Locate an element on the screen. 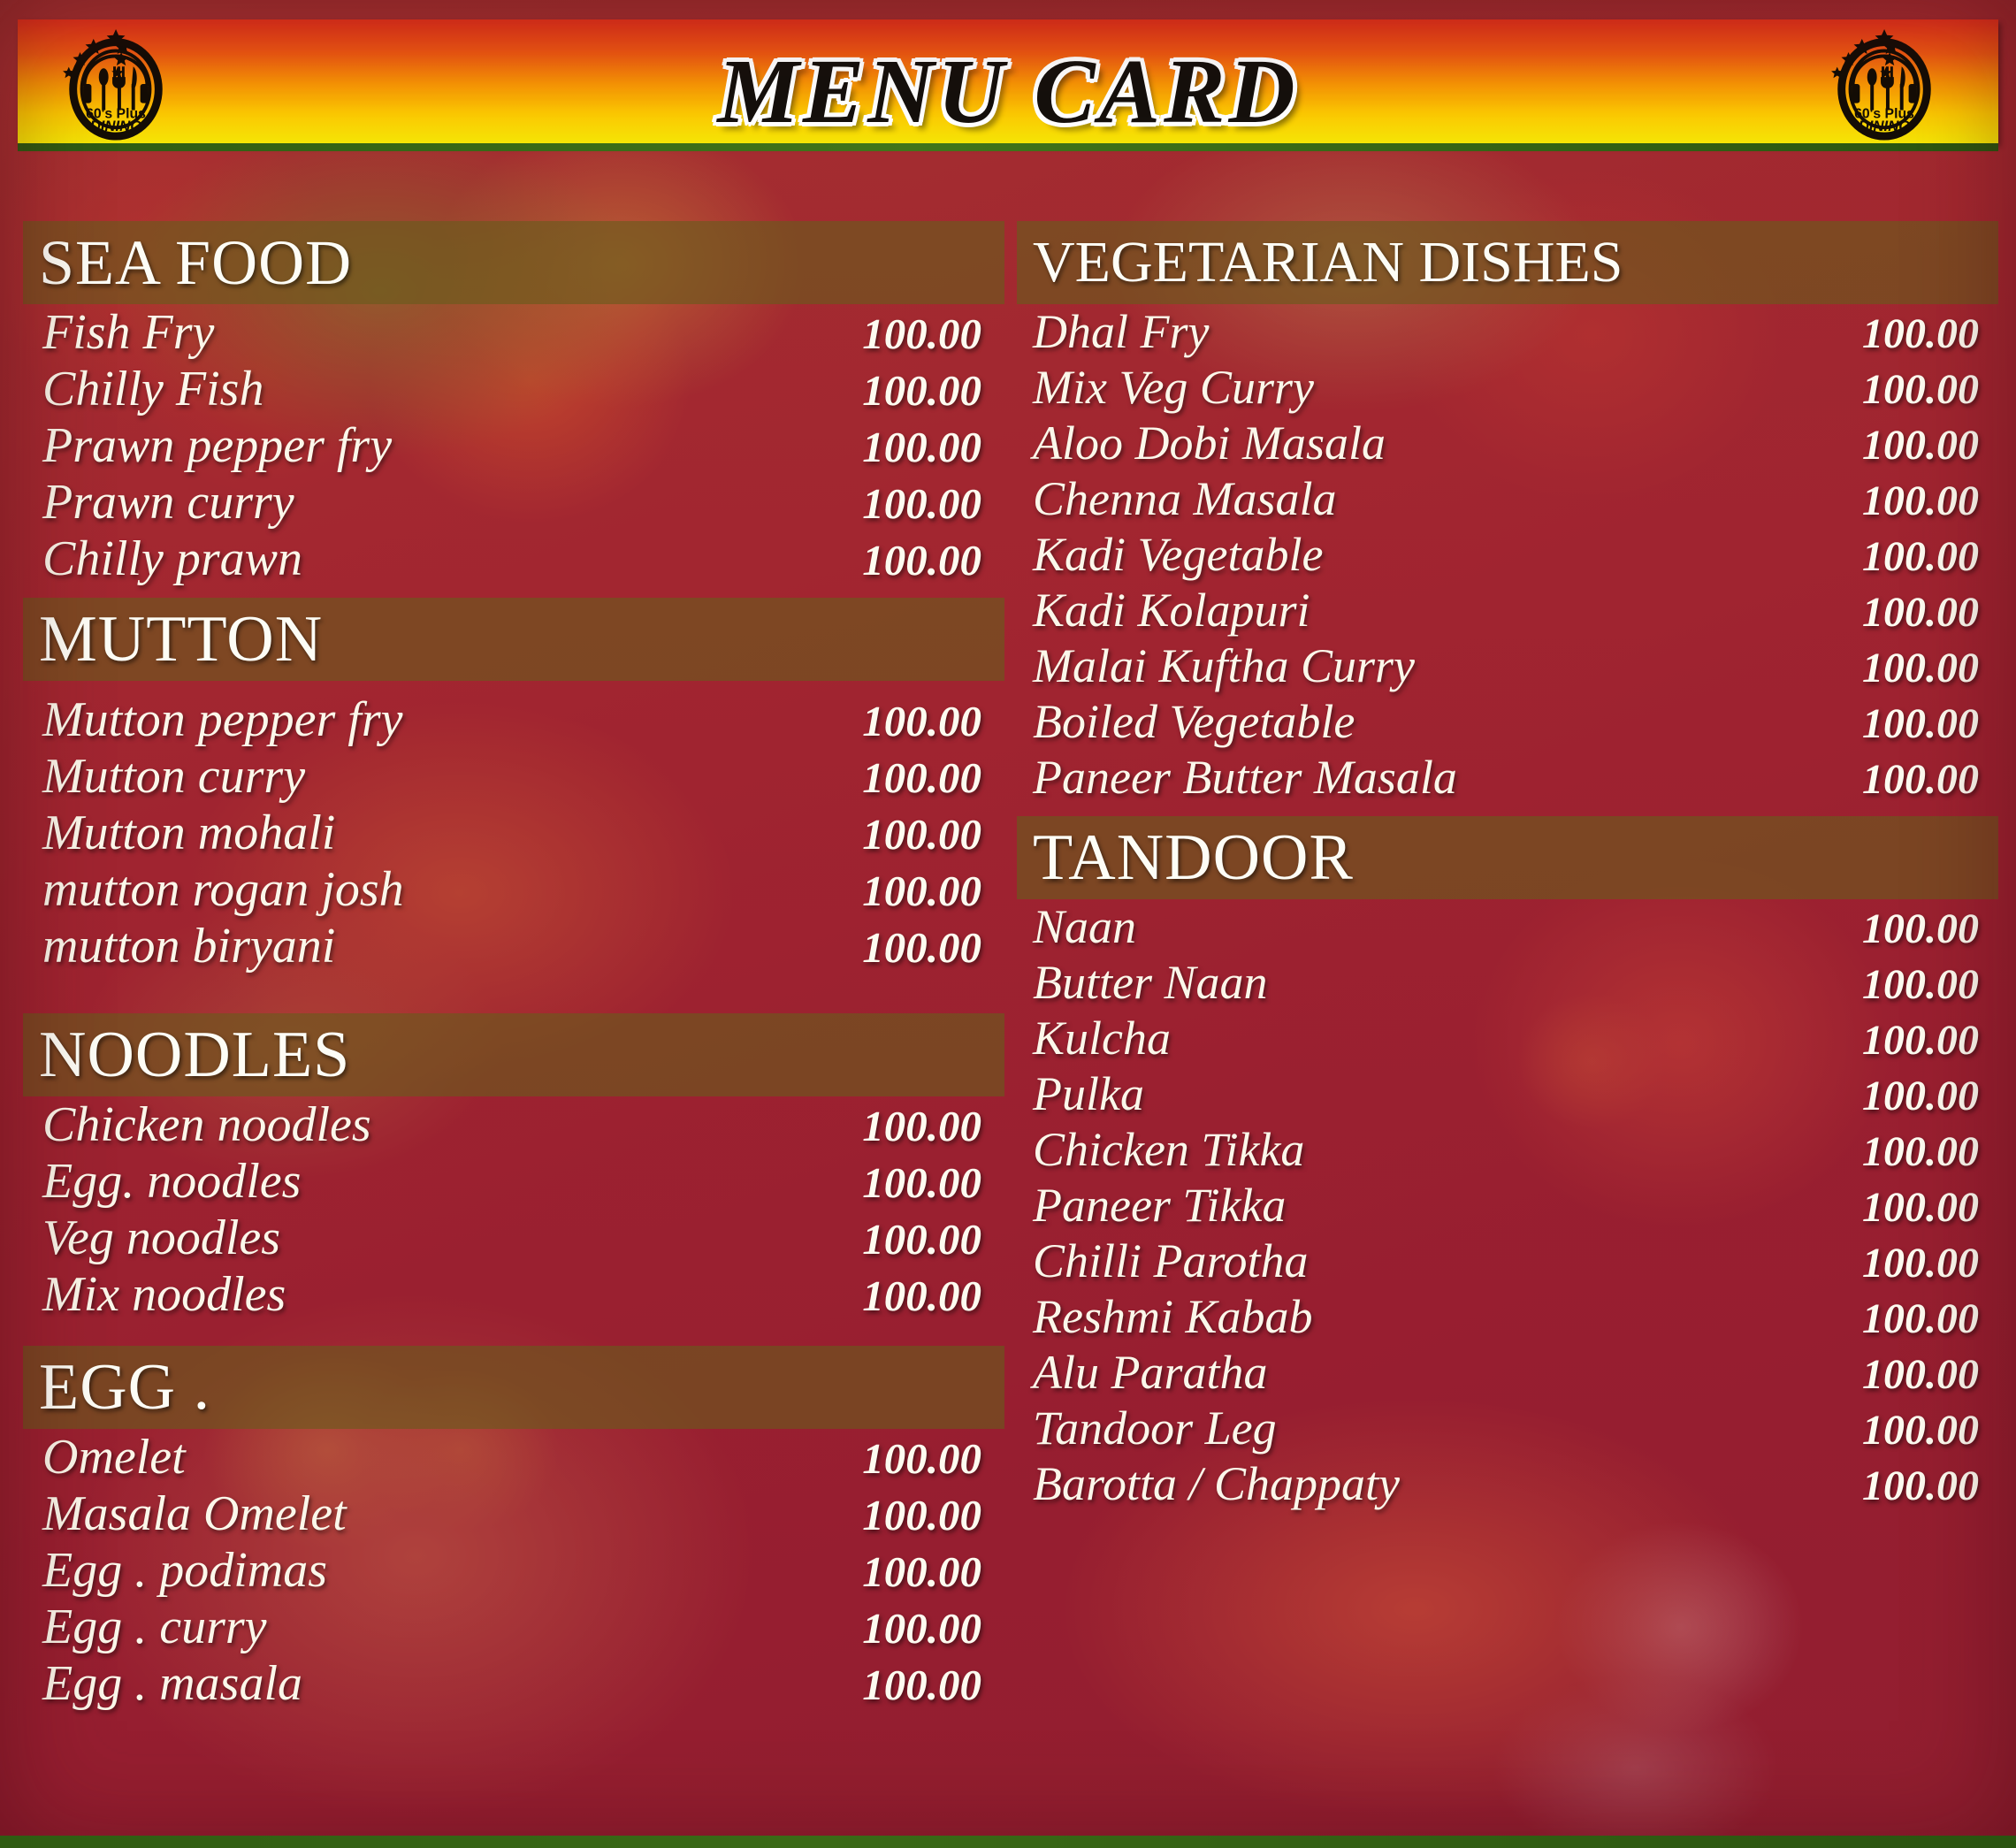  section-header-mutton: MUTTON is located at coordinates (513, 639).